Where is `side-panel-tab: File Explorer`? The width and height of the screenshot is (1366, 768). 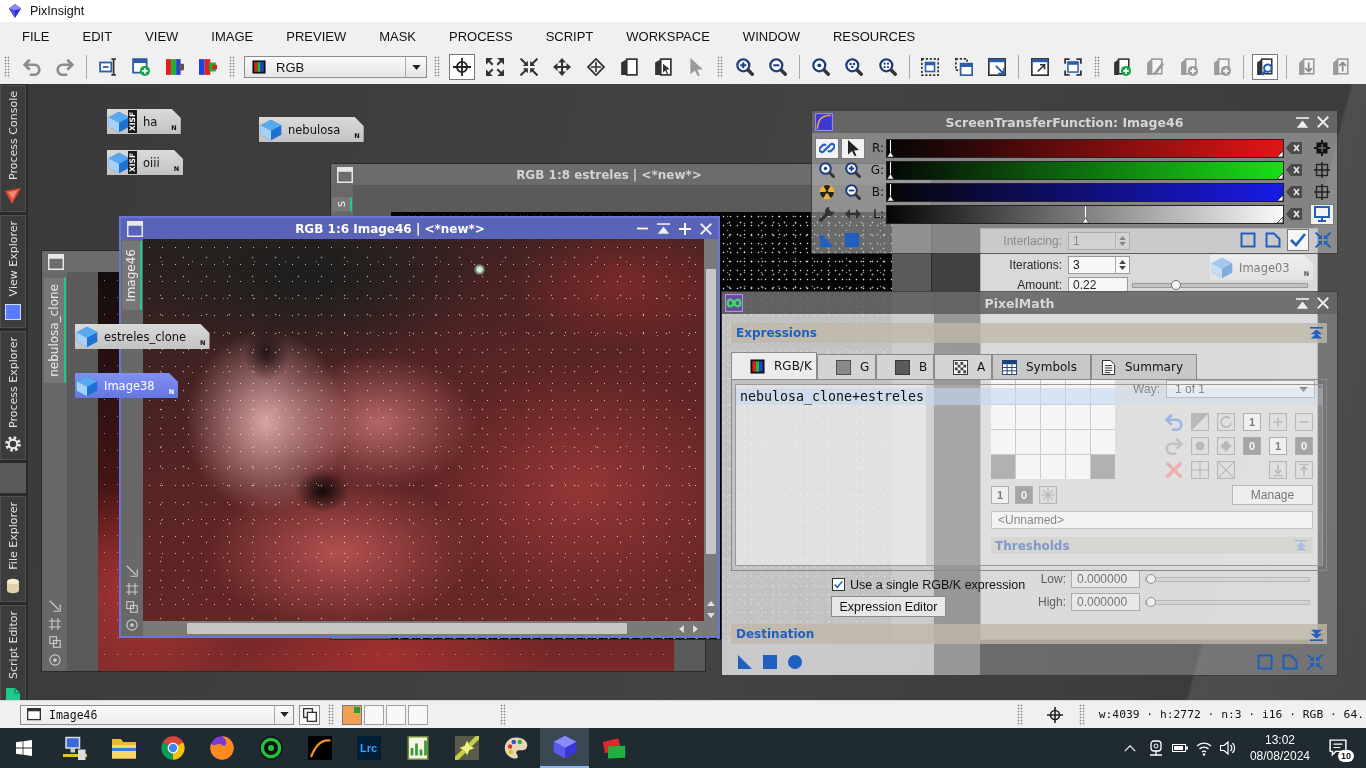 side-panel-tab: File Explorer is located at coordinates (13, 549).